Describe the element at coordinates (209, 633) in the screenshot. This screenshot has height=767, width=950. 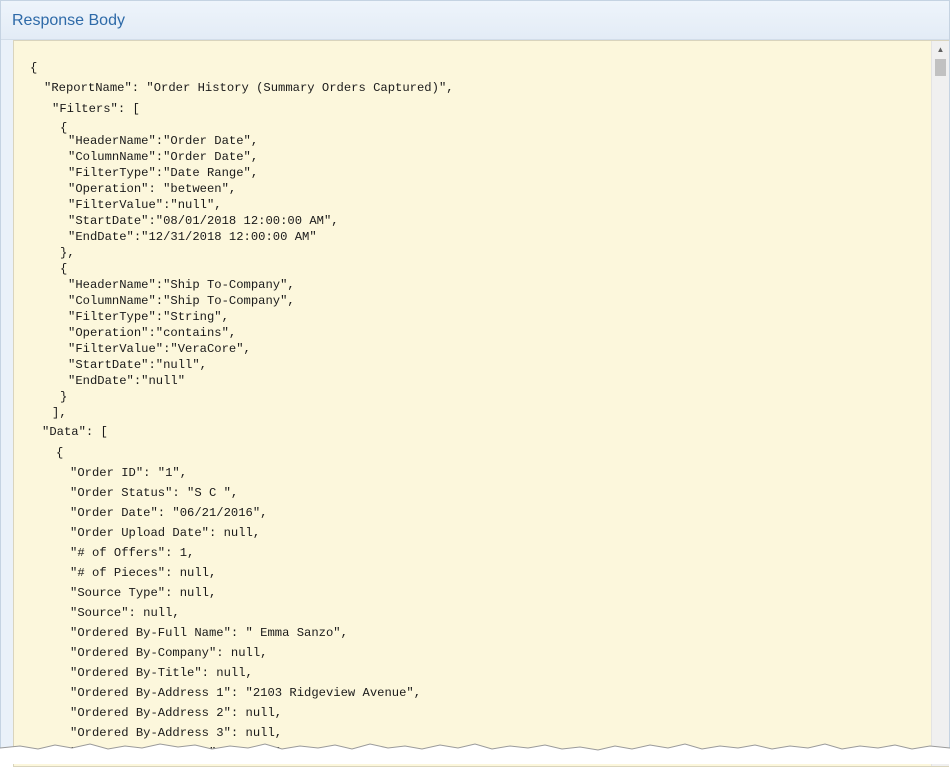
I see `code-line: "Ordered By-Full Name": " Emma Sanzo",` at that location.